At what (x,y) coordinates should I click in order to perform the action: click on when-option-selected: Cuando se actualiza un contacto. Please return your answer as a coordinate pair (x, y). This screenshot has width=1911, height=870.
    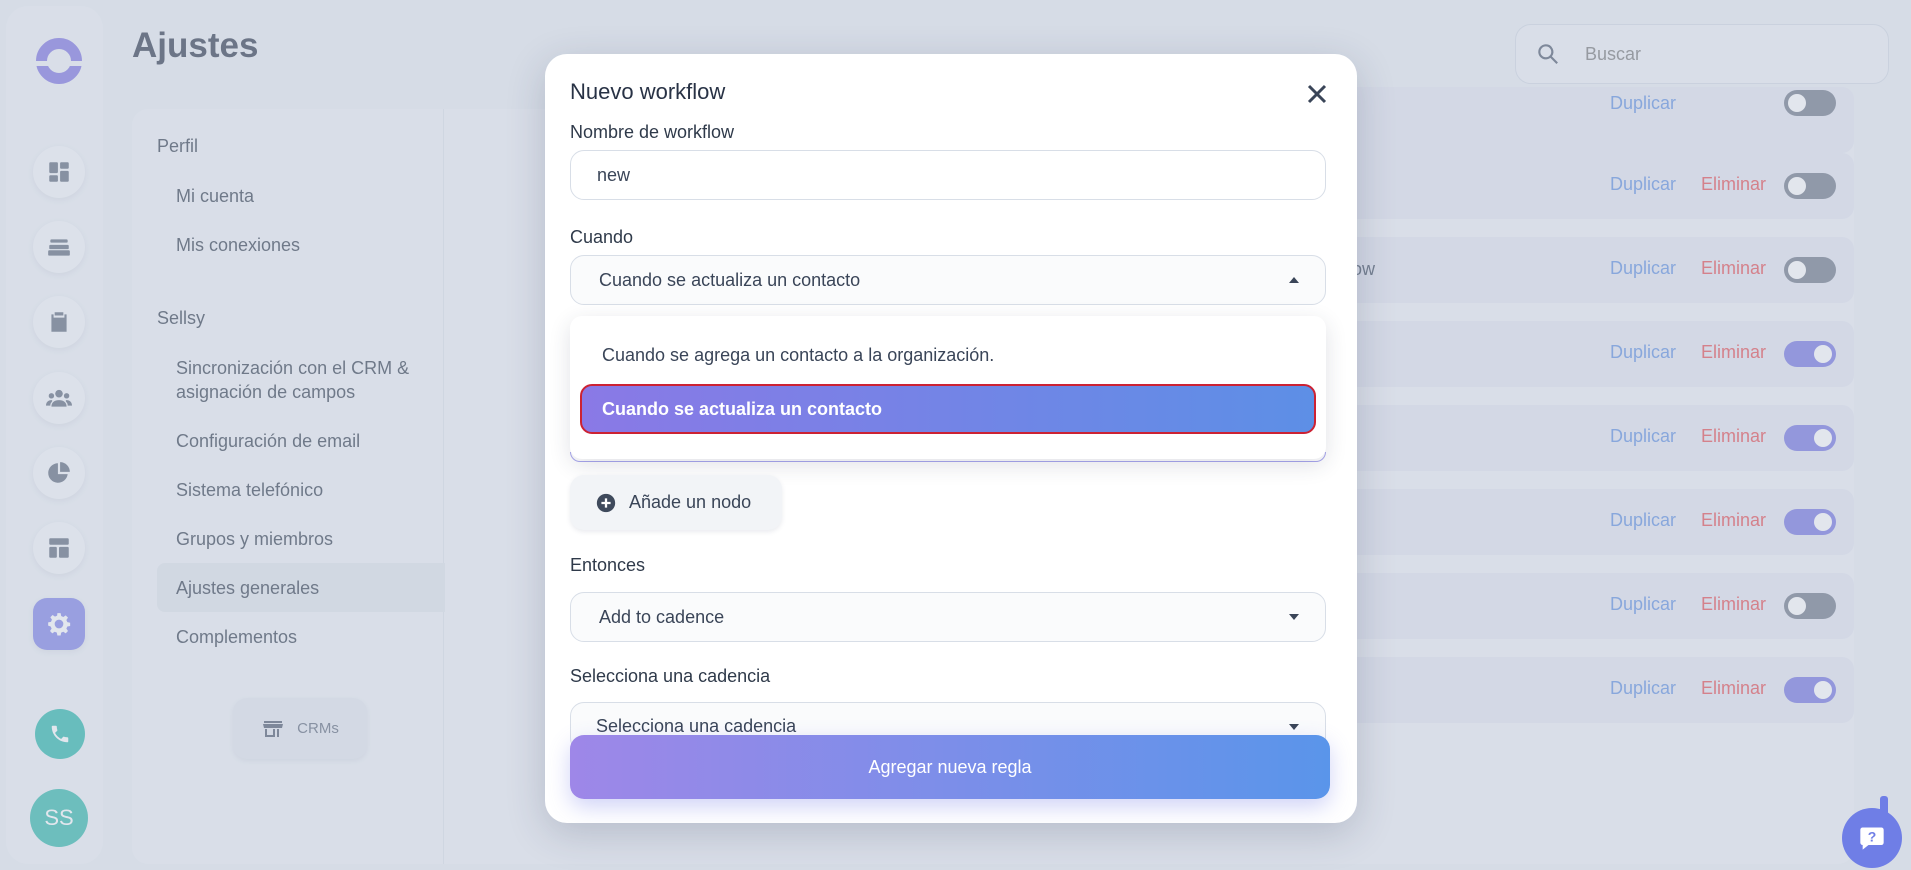
    Looking at the image, I should click on (948, 409).